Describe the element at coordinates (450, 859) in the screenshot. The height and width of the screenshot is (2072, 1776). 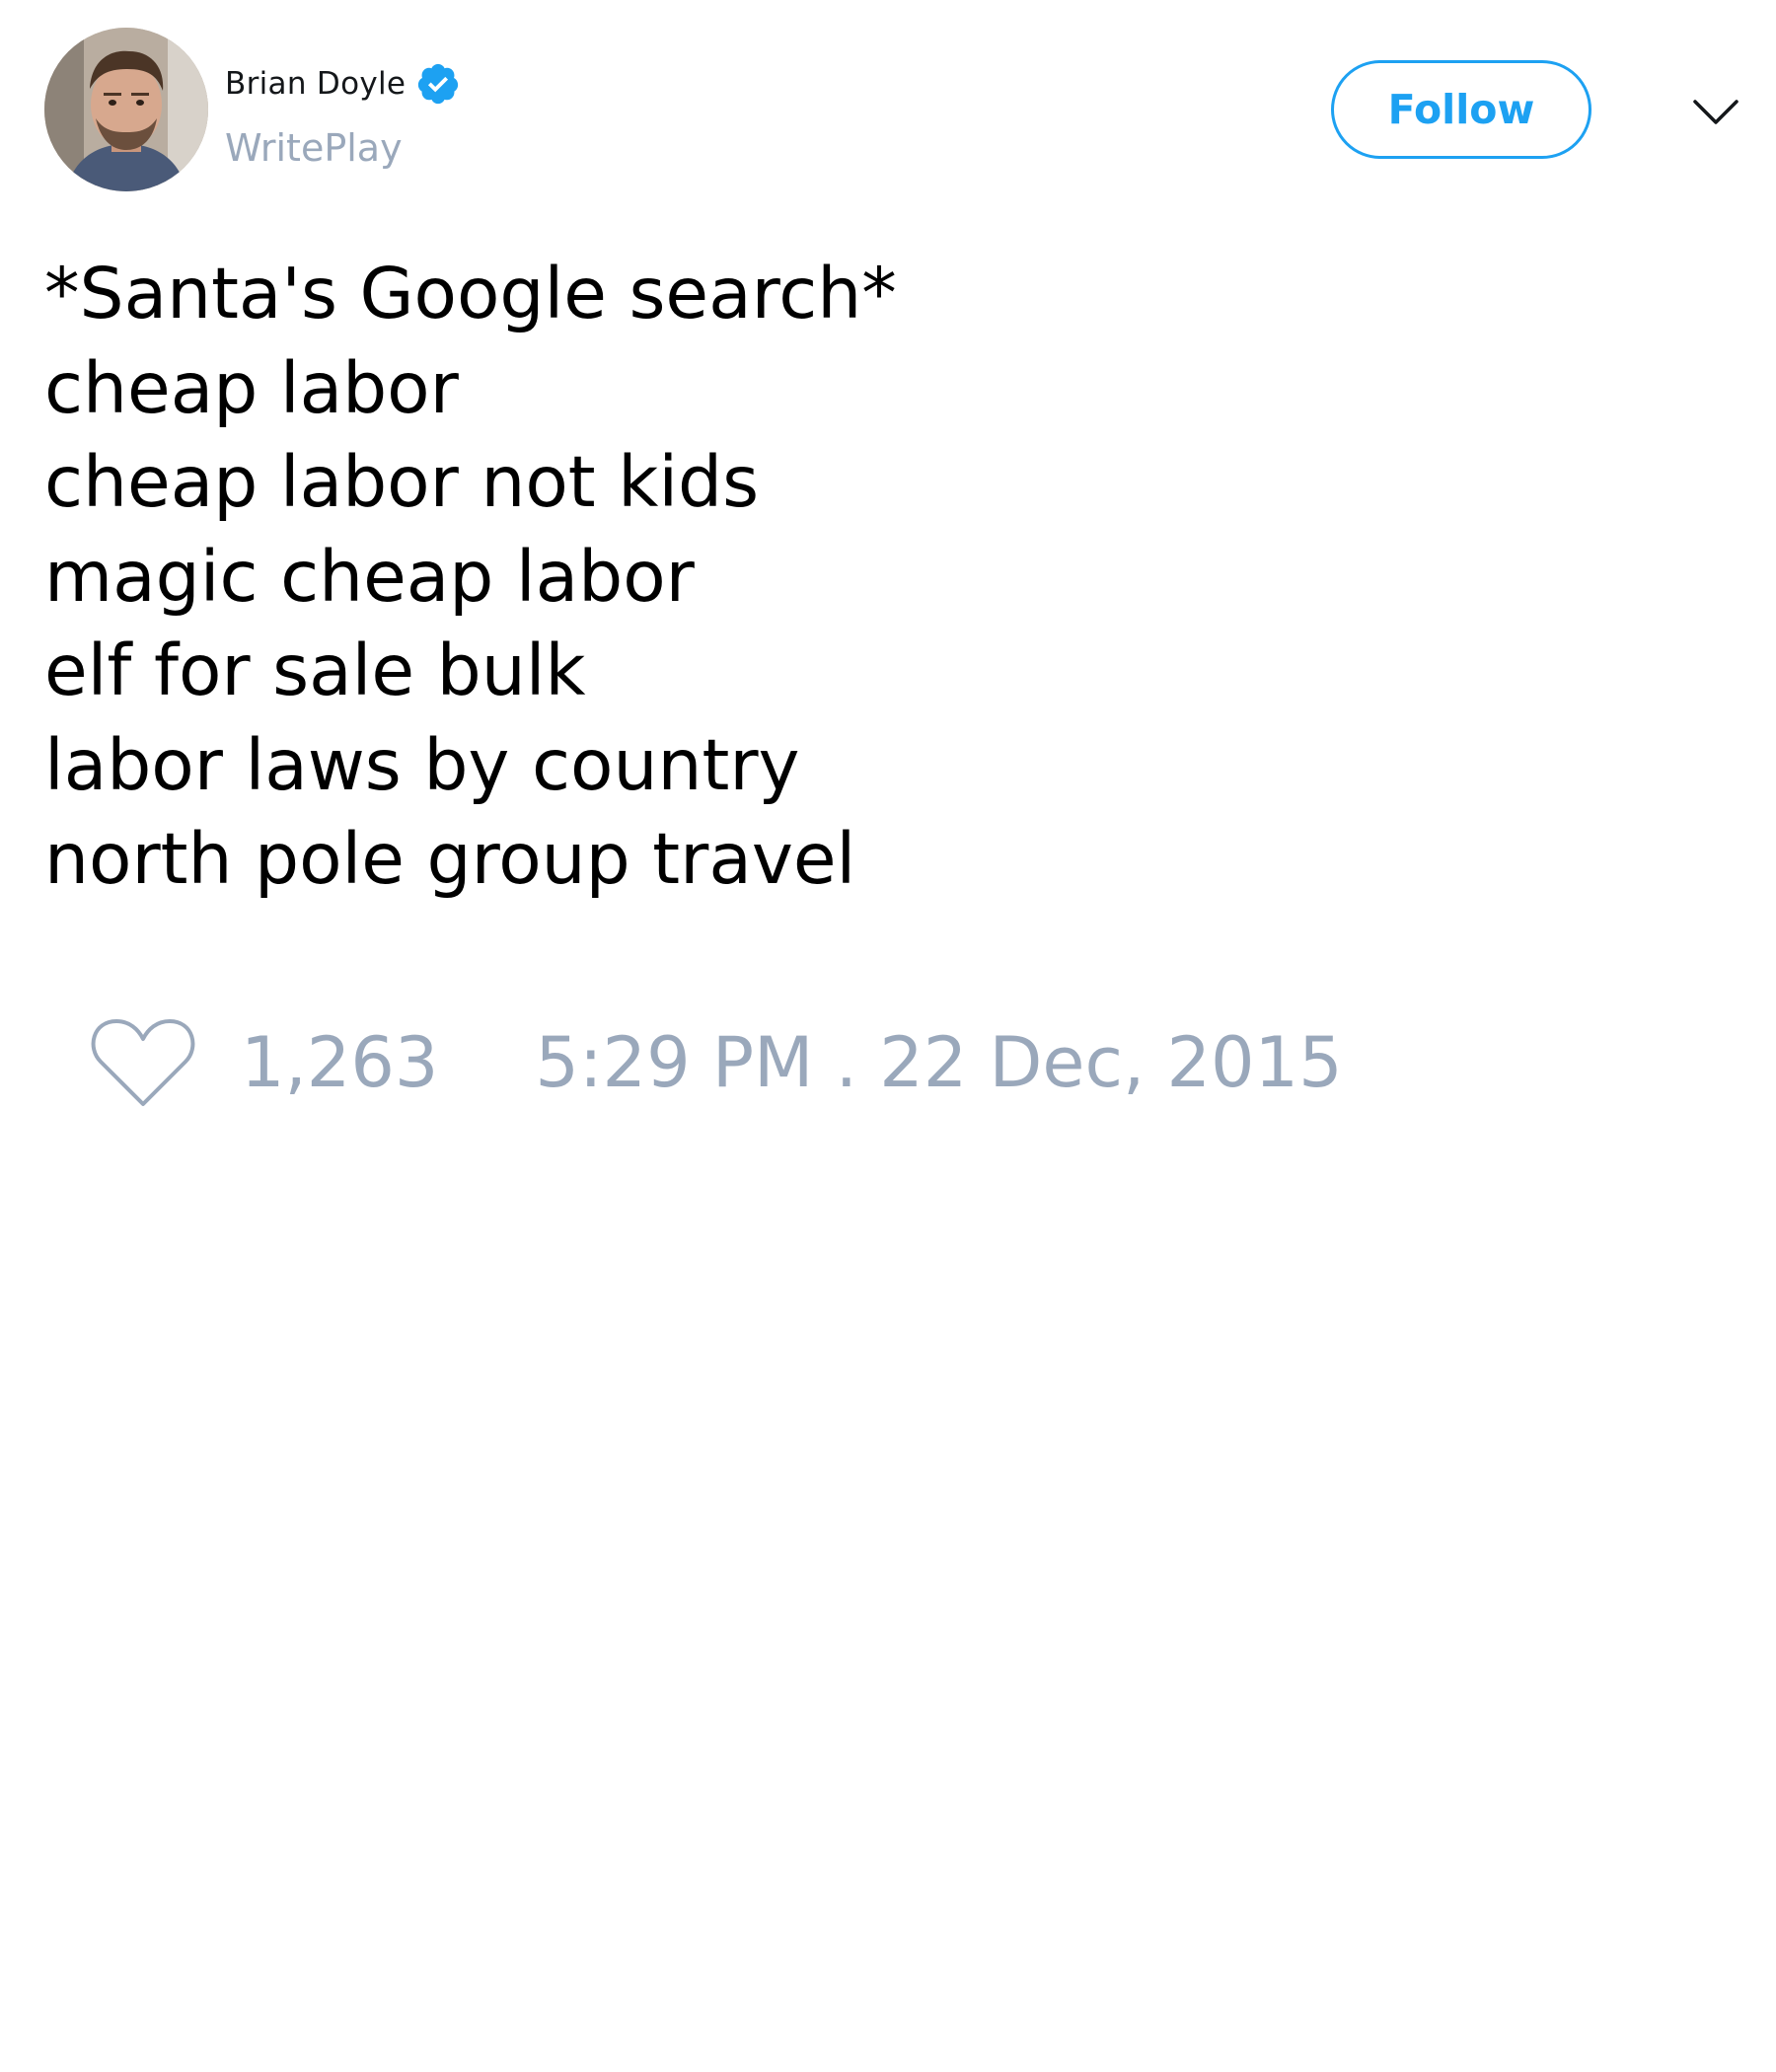
I see `tweet-line: north pole group travel` at that location.